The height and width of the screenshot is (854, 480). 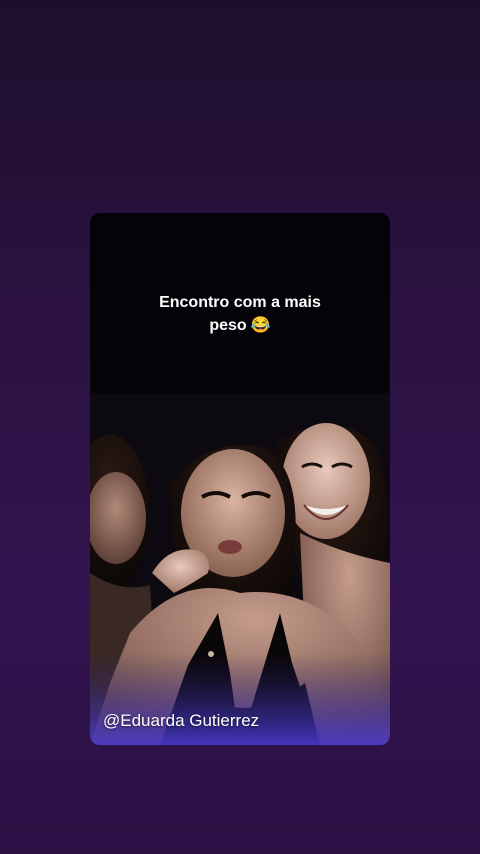 I want to click on story-caption: Encontro com a mais peso 😂, so click(x=240, y=314).